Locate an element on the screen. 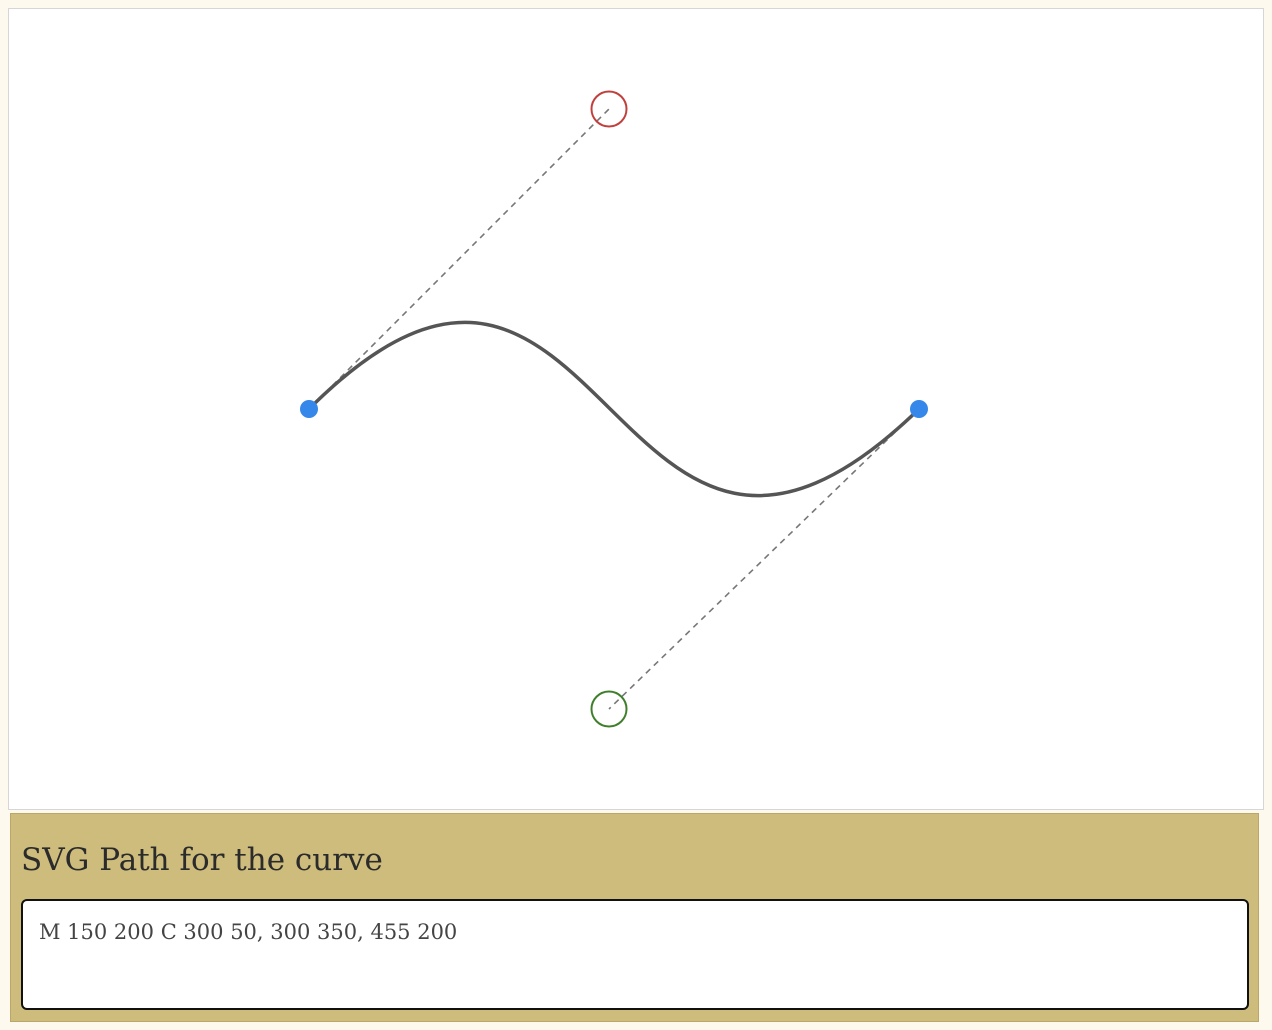  start-point-handle is located at coordinates (309, 409).